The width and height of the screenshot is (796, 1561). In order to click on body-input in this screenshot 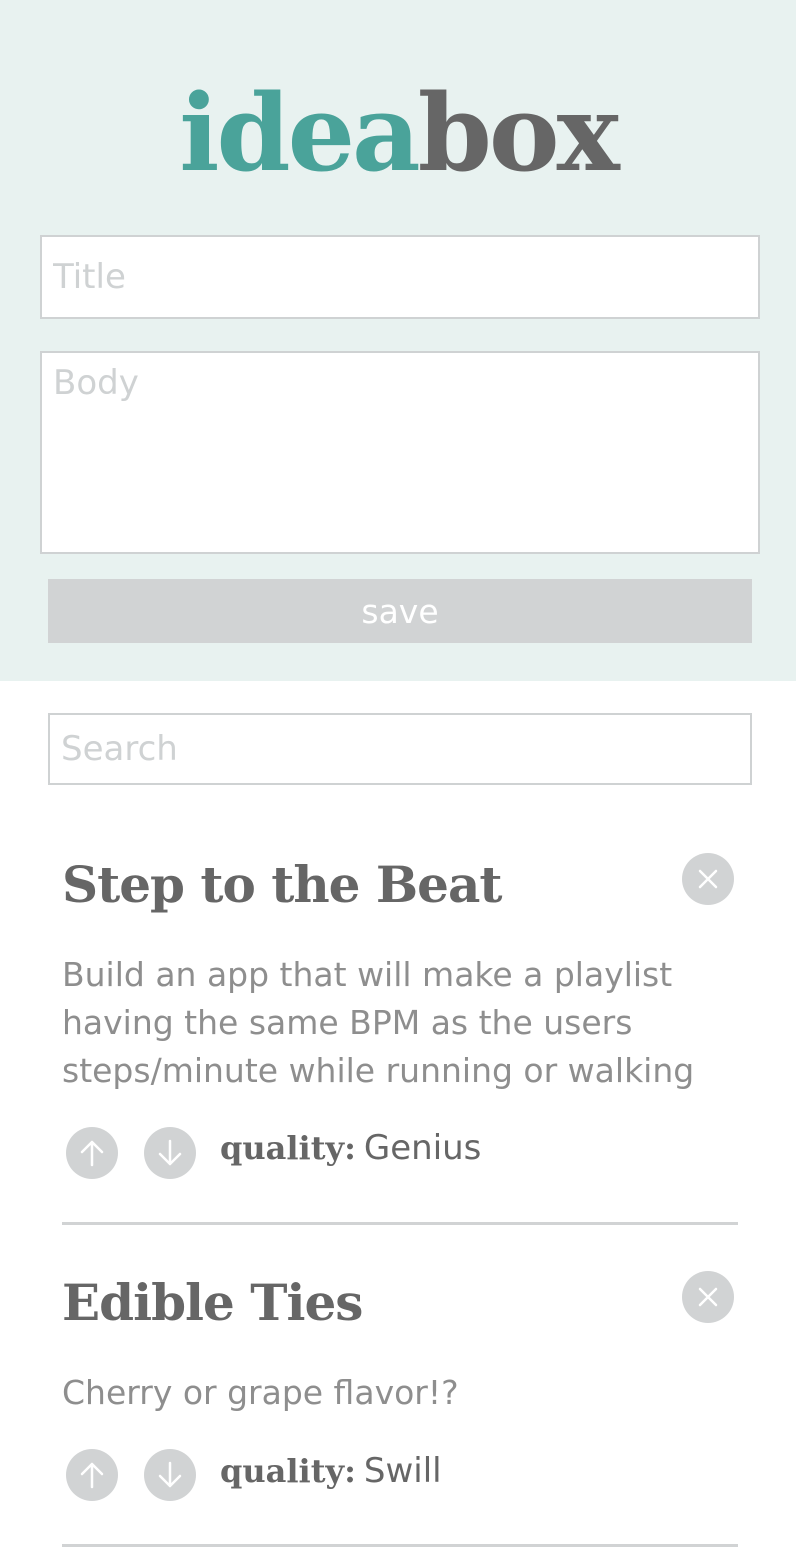, I will do `click(400, 452)`.